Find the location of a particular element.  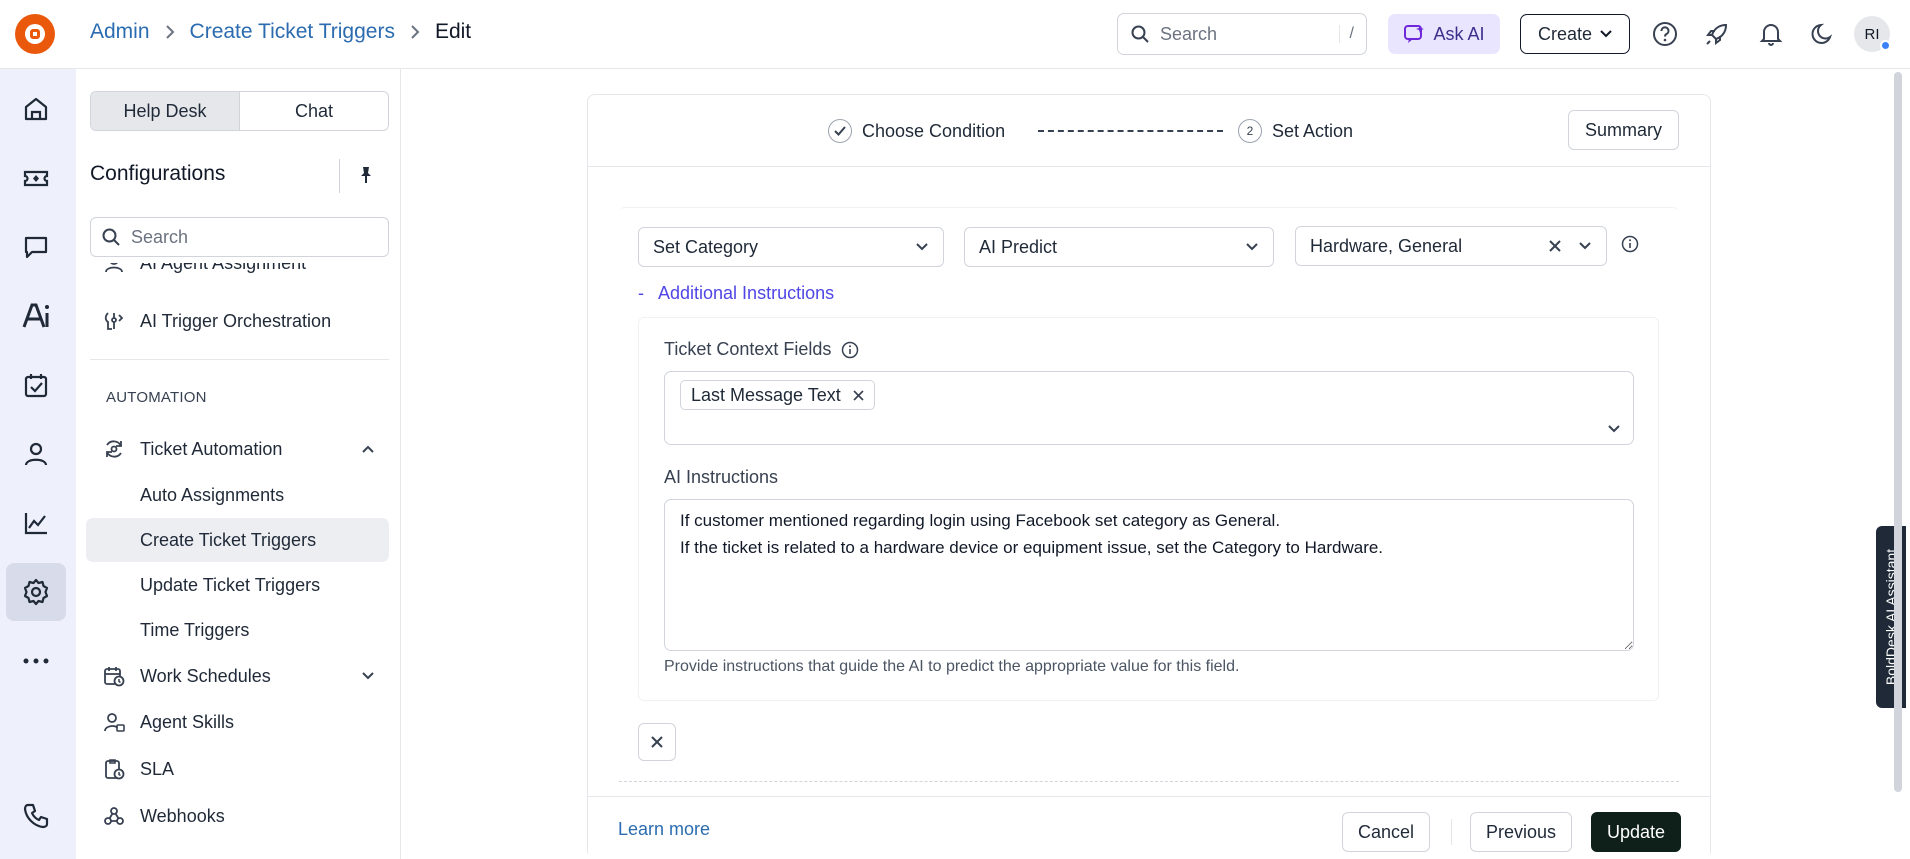

sidebar-item-label: AI Trigger Orchestration is located at coordinates (236, 320).